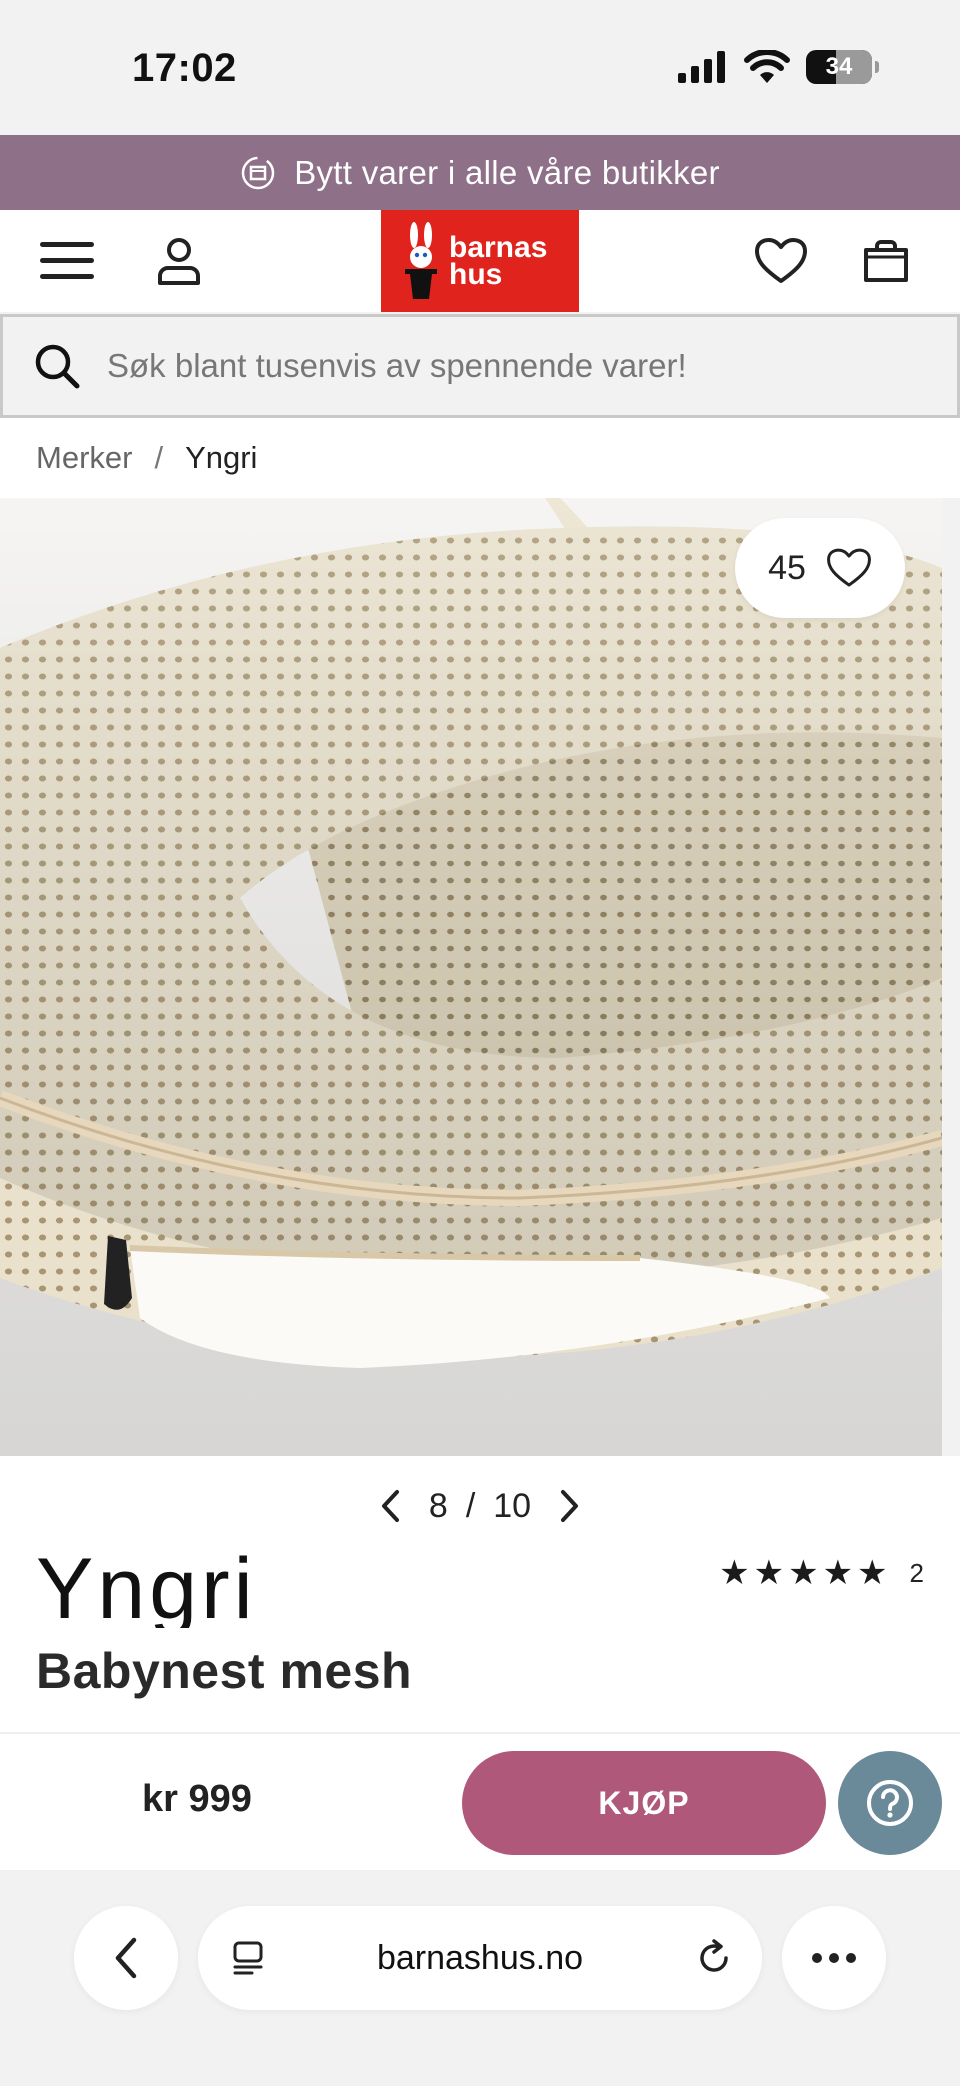 Image resolution: width=960 pixels, height=2086 pixels. What do you see at coordinates (480, 67) in the screenshot?
I see `status-bar: 17:02 34` at bounding box center [480, 67].